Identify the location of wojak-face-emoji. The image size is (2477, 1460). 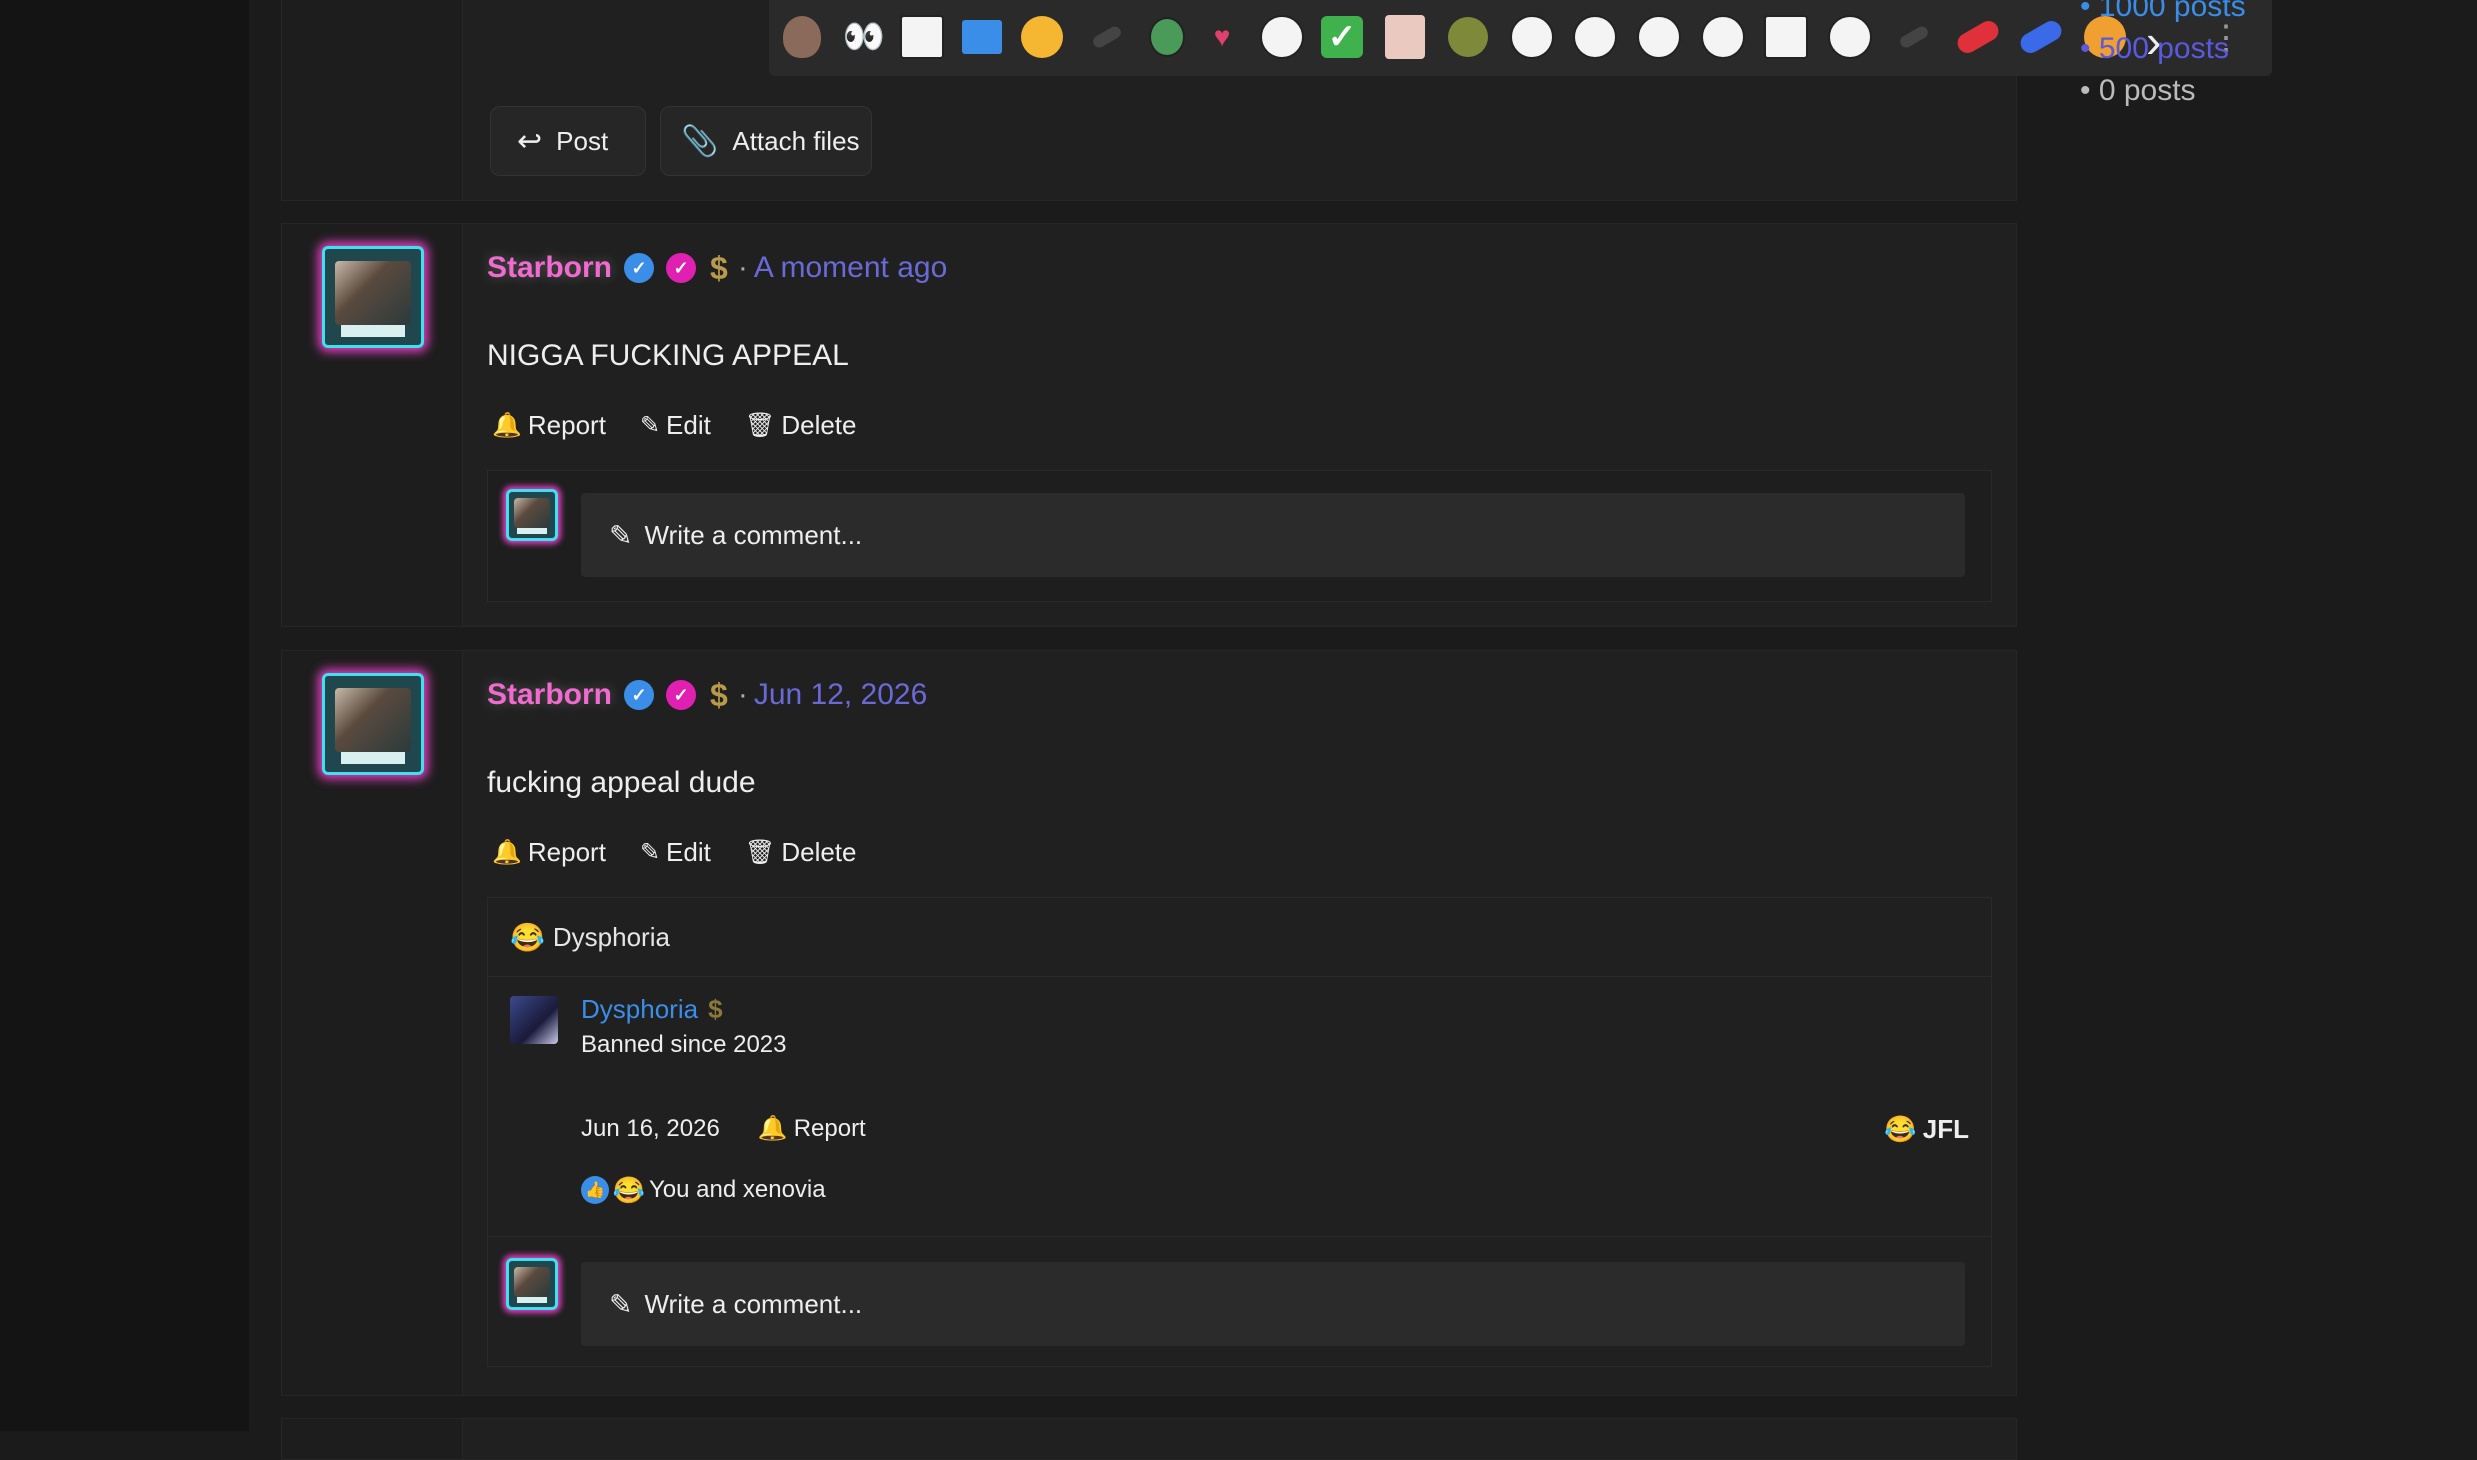
(1282, 37).